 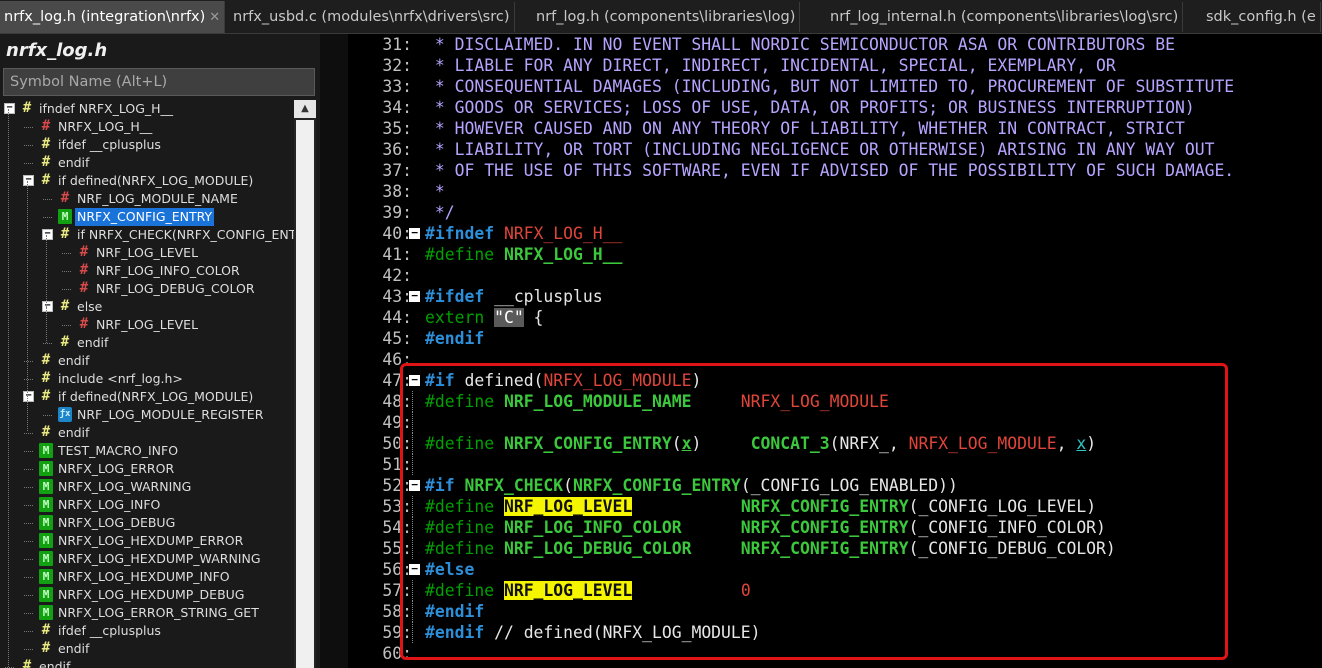 I want to click on code-line: 47: − #if defined(NRFX_LOG_MODULE), so click(x=835, y=380).